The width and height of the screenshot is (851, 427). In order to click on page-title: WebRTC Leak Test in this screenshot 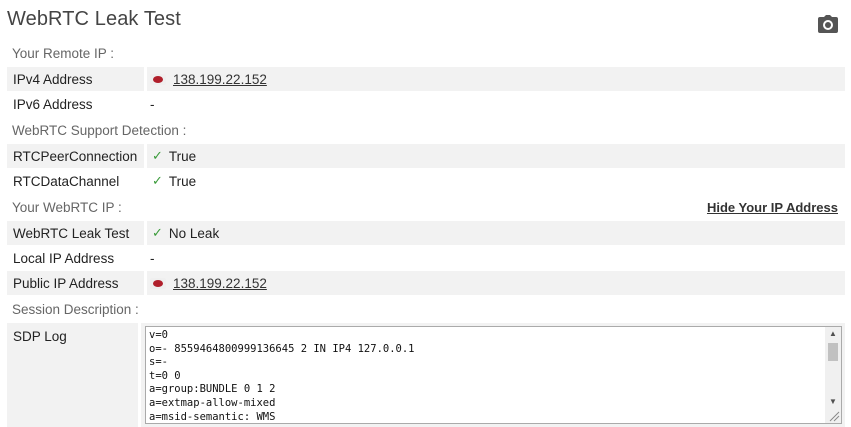, I will do `click(94, 19)`.